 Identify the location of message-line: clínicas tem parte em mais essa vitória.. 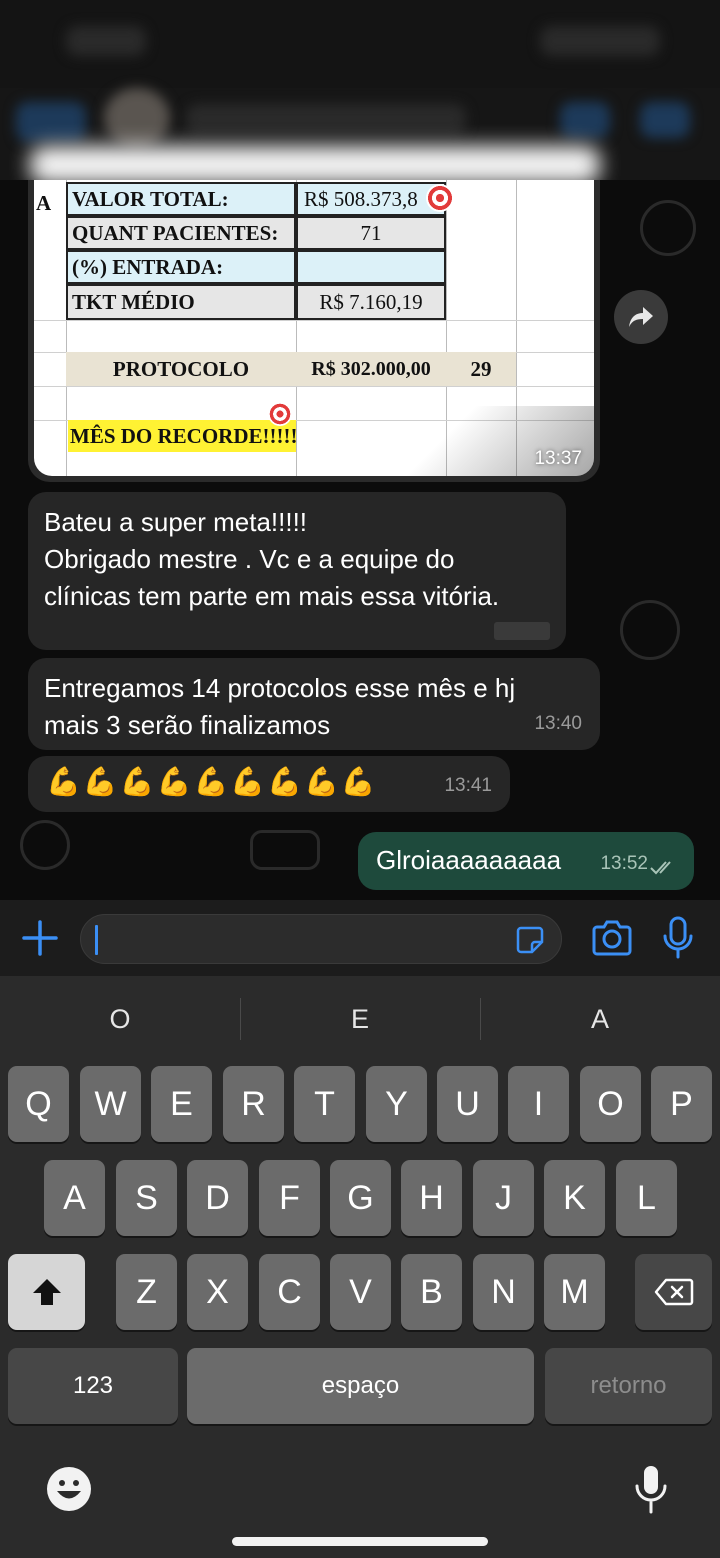
(272, 596).